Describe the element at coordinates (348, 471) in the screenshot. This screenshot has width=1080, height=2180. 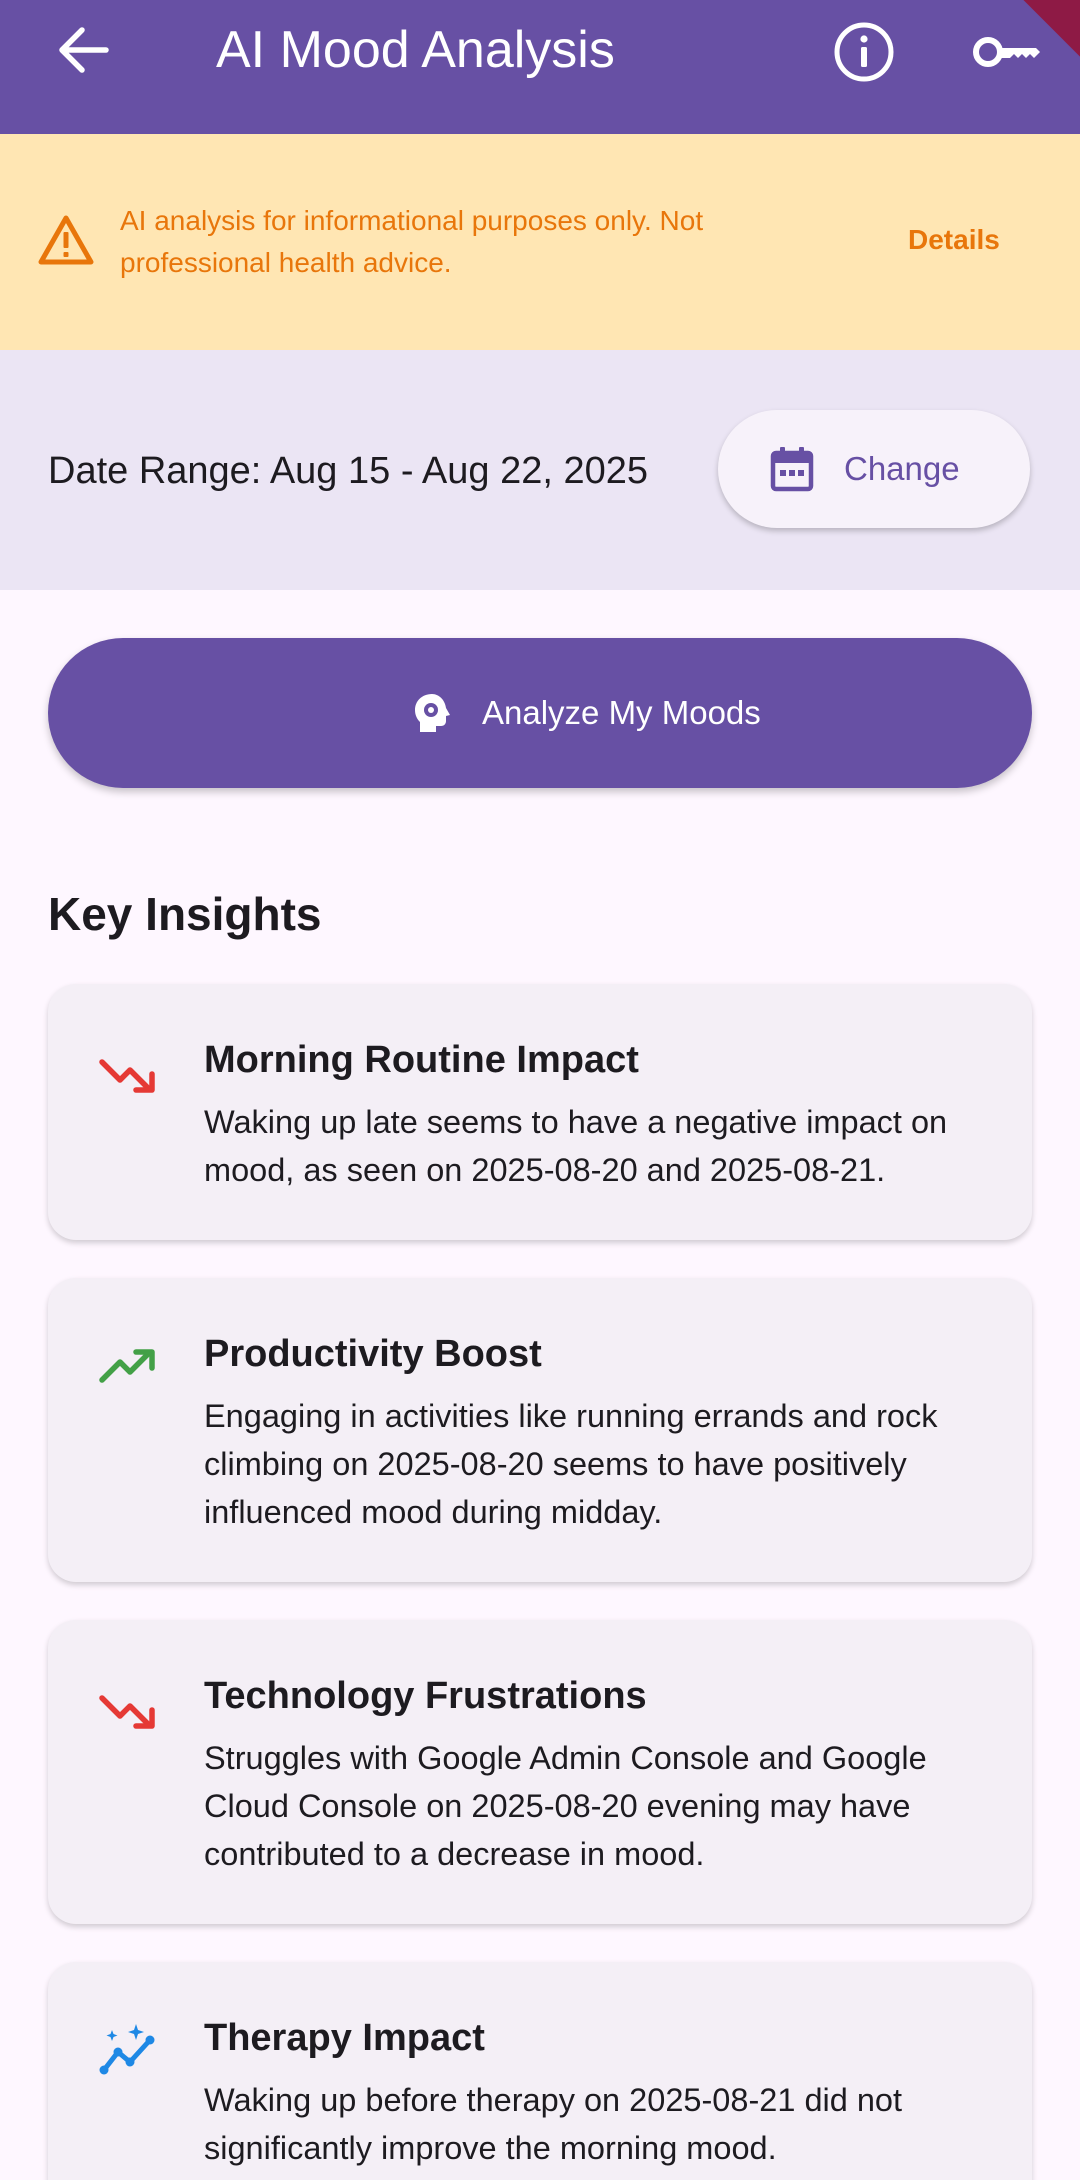
I see `date-range-label: Date Range: Aug 15 - Aug 22, 2025` at that location.